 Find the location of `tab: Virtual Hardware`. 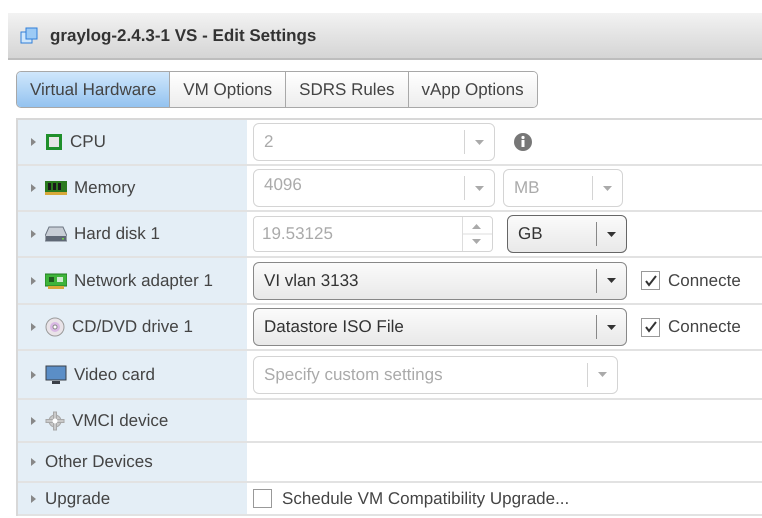

tab: Virtual Hardware is located at coordinates (93, 89).